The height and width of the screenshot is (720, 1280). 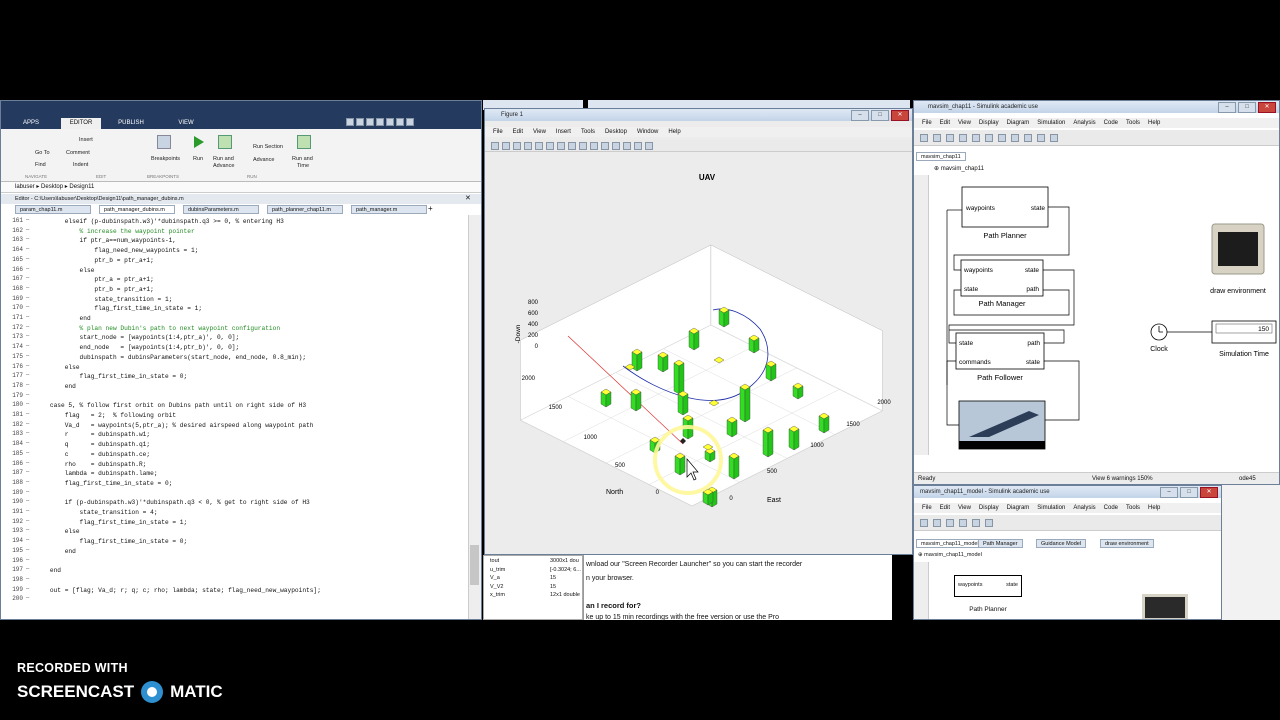 I want to click on ribbon-tab-apps: APPS, so click(x=31, y=123).